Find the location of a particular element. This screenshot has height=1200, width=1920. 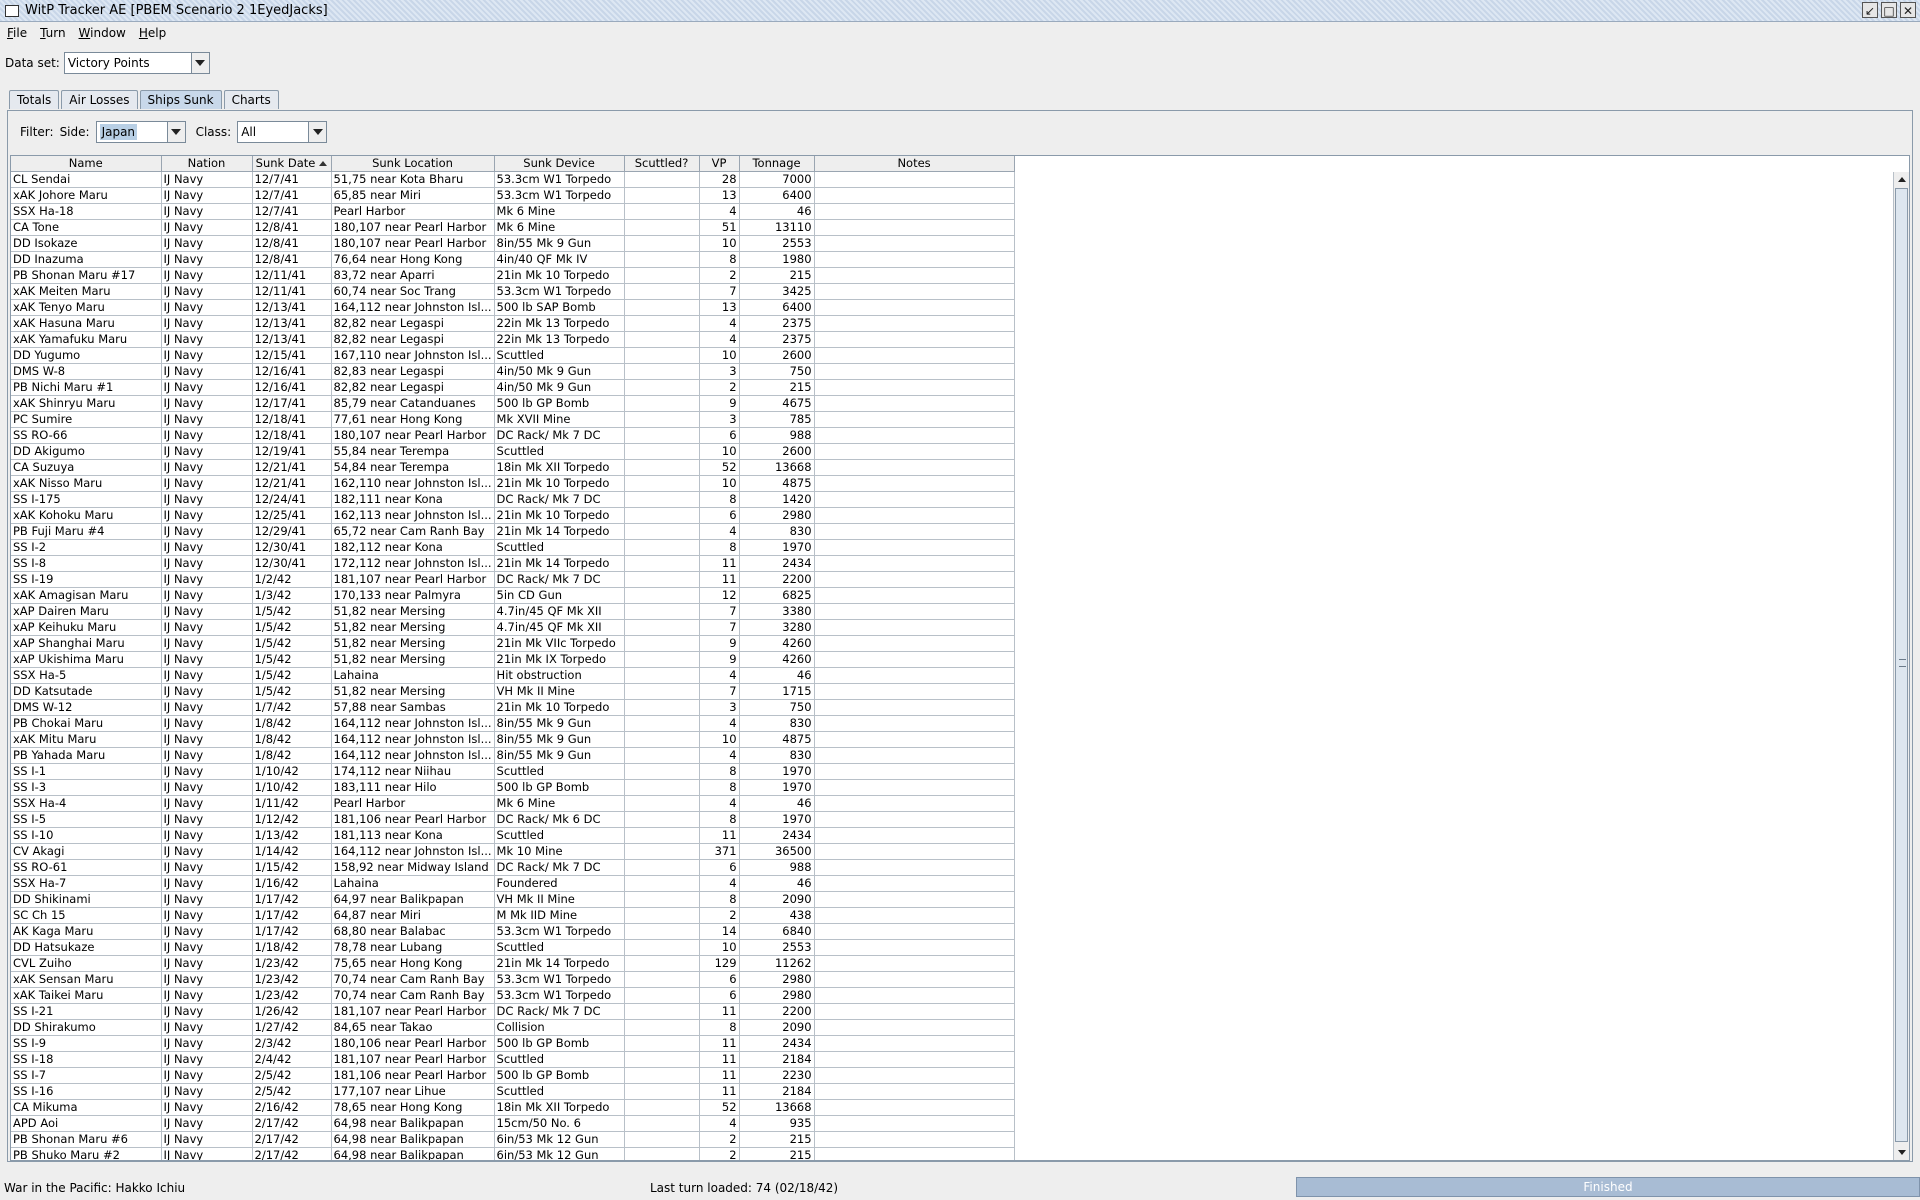

cell-sunk-date: 12/13/41 is located at coordinates (292, 307).